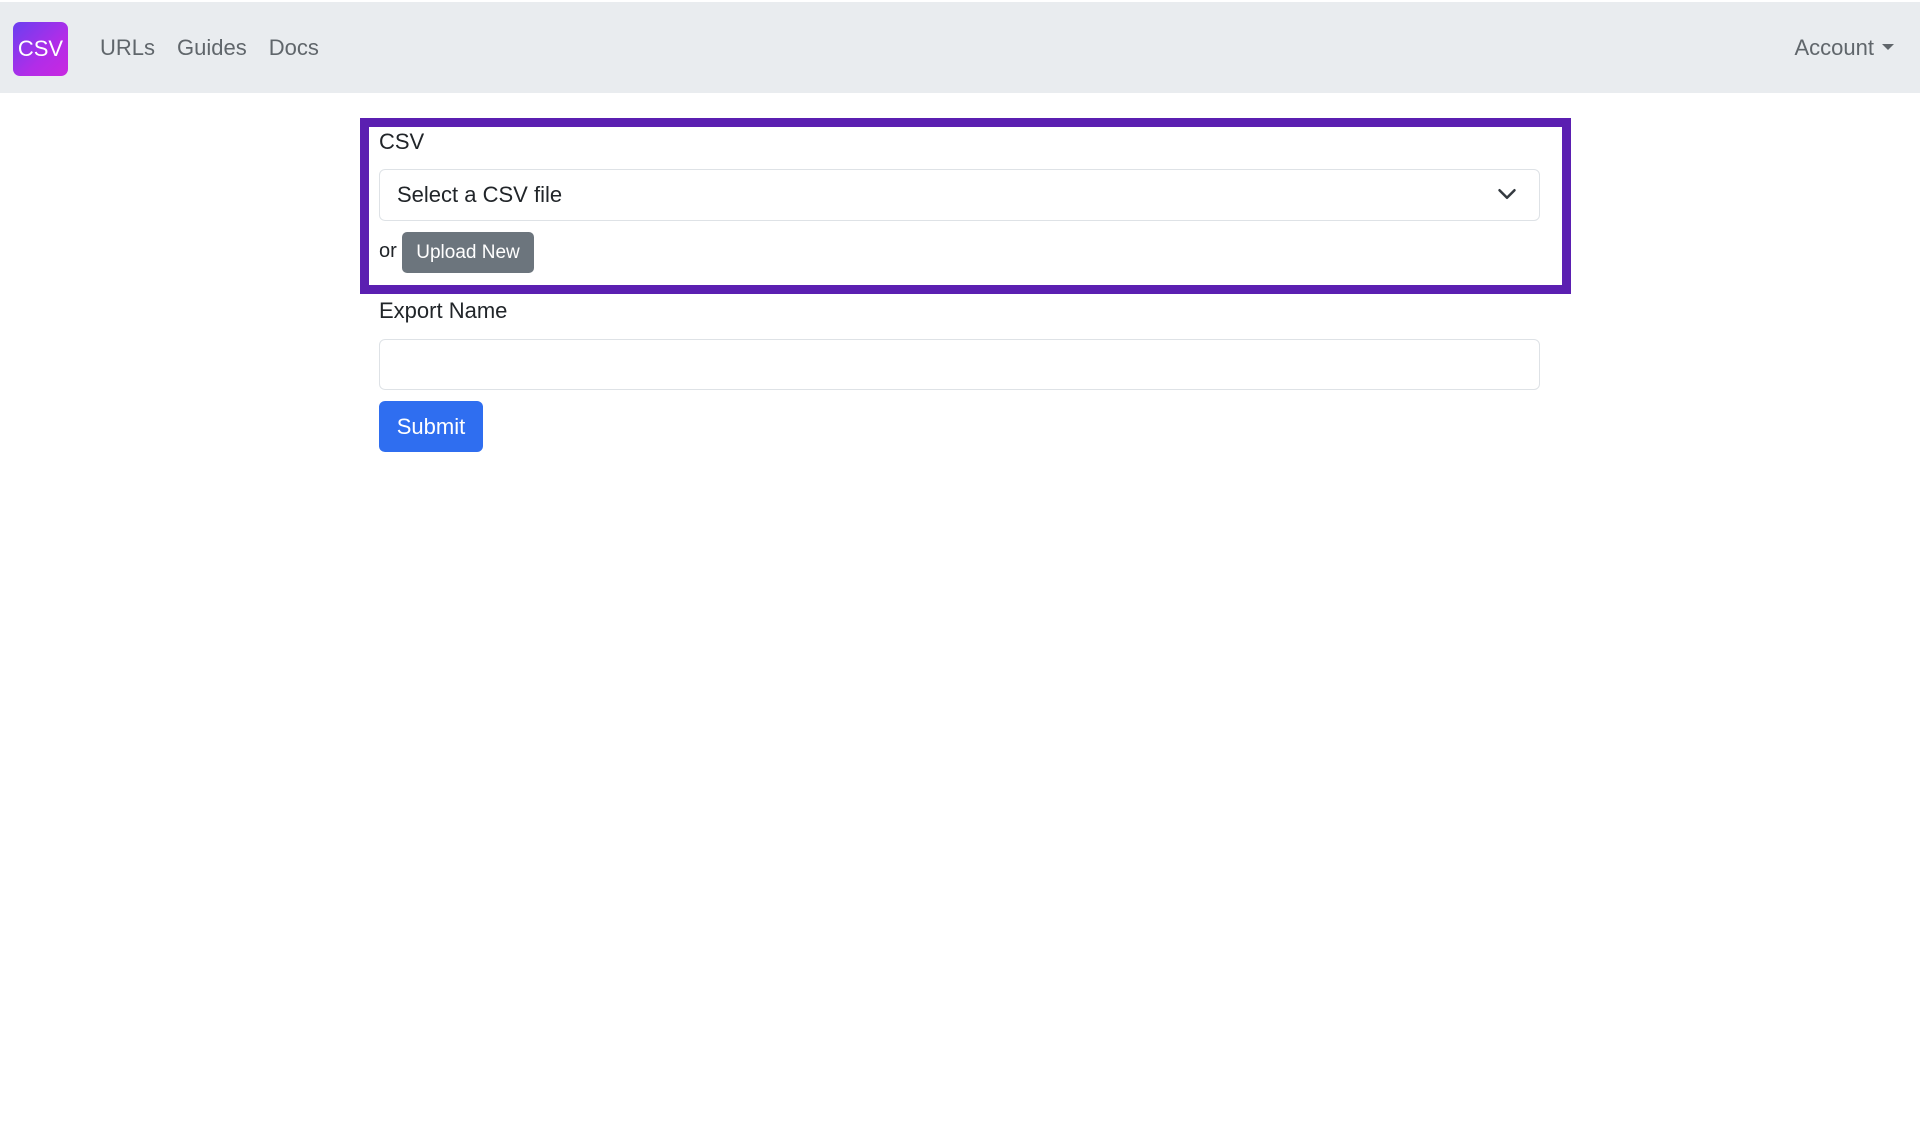  Describe the element at coordinates (294, 48) in the screenshot. I see `nav-link-docs: Docs` at that location.